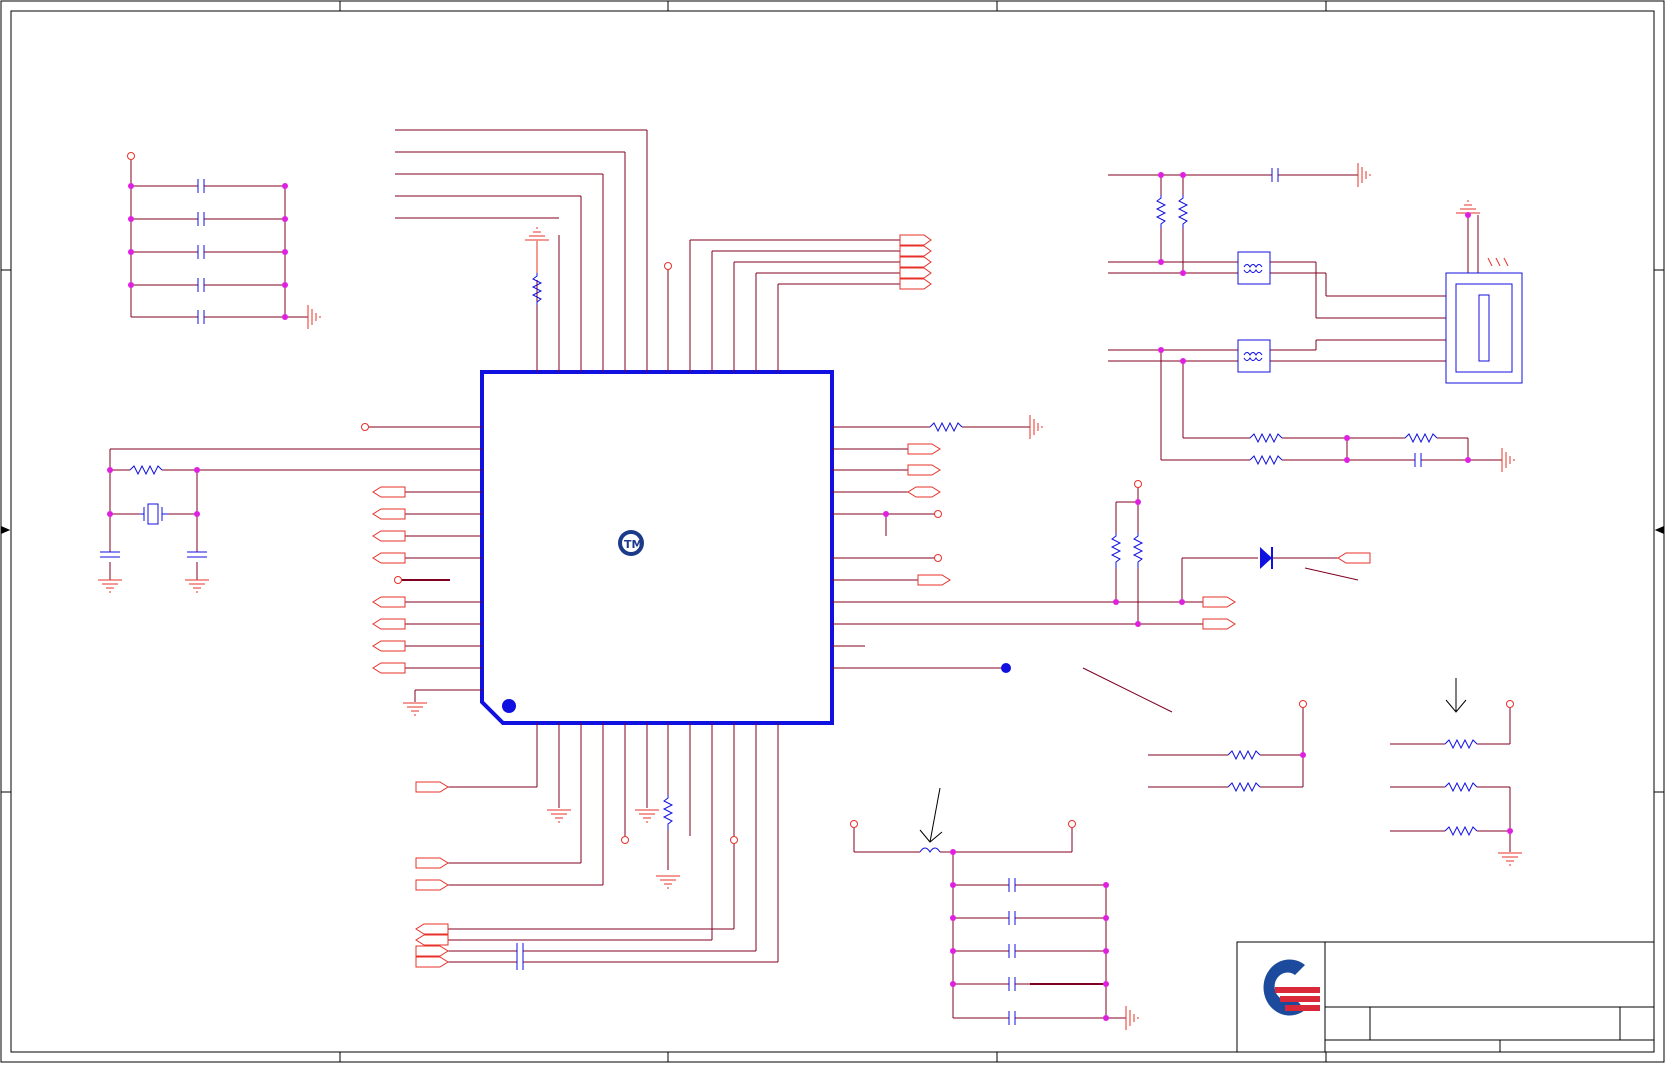  Describe the element at coordinates (989, 923) in the screenshot. I see `ferrite-cap-network` at that location.